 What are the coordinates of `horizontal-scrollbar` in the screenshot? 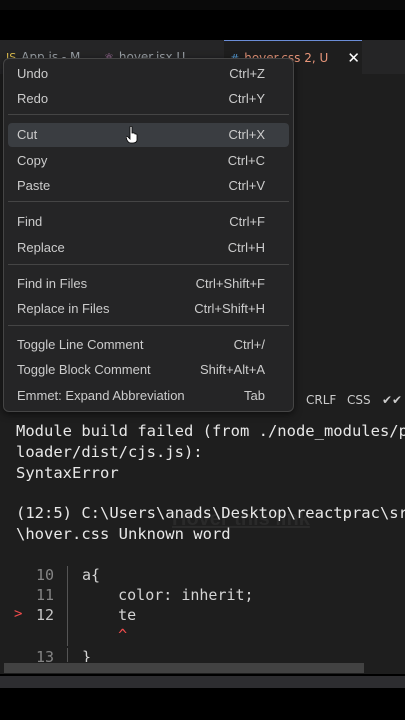 It's located at (202, 668).